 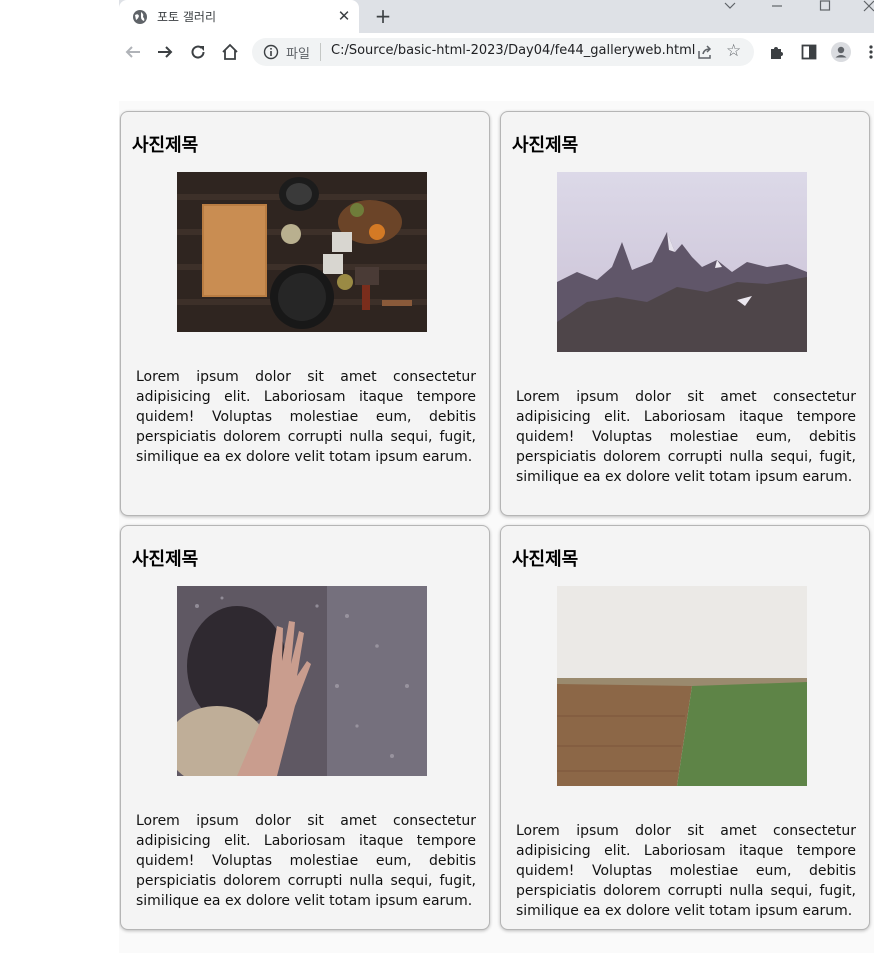 I want to click on plowed-and-green-field-photo, so click(x=682, y=686).